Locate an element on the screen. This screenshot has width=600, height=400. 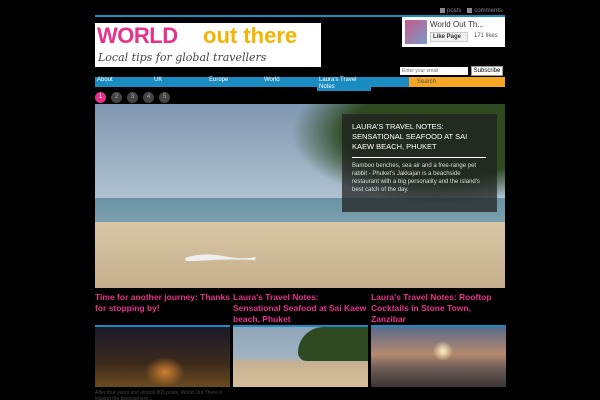
facebook-like-count: 171 likes is located at coordinates (486, 36).